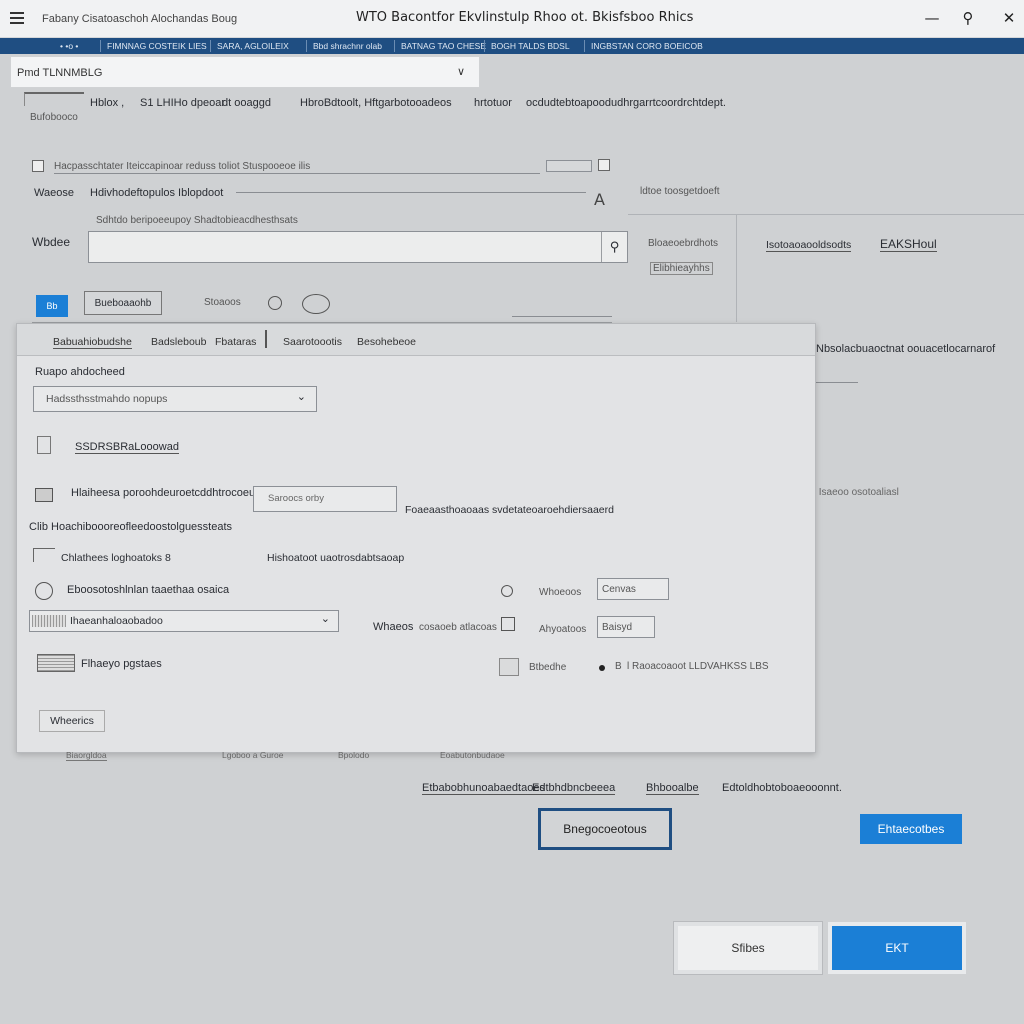 Image resolution: width=1024 pixels, height=1024 pixels. I want to click on hamburger-menu-icon, so click(17, 18).